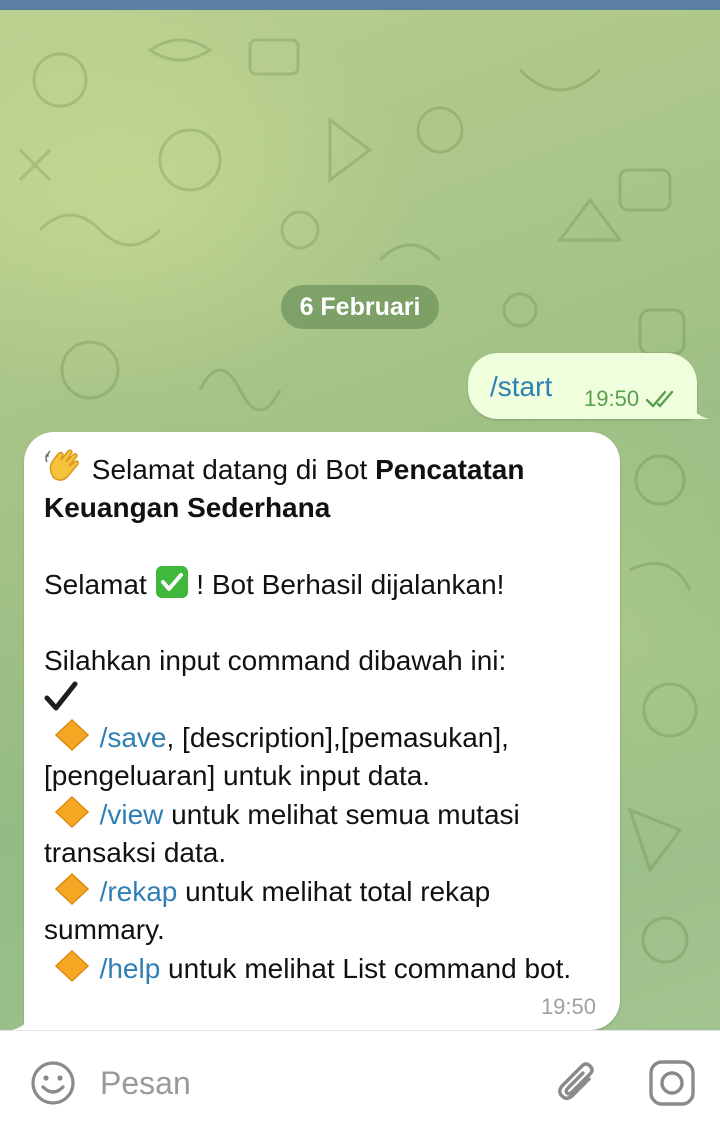 This screenshot has width=720, height=1131. I want to click on waving-hand-icon, so click(62, 465).